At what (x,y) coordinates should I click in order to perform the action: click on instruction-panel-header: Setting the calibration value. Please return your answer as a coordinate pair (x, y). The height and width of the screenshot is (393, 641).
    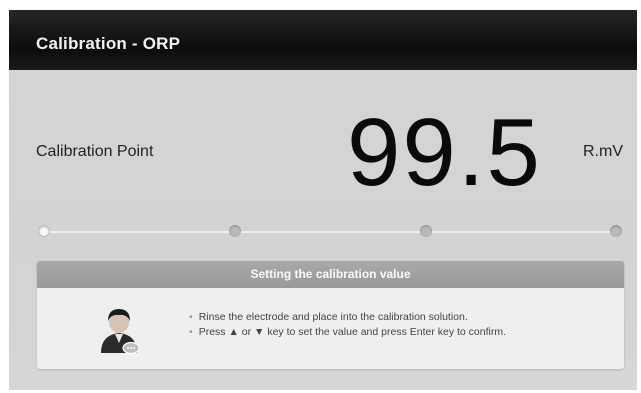
    Looking at the image, I should click on (330, 274).